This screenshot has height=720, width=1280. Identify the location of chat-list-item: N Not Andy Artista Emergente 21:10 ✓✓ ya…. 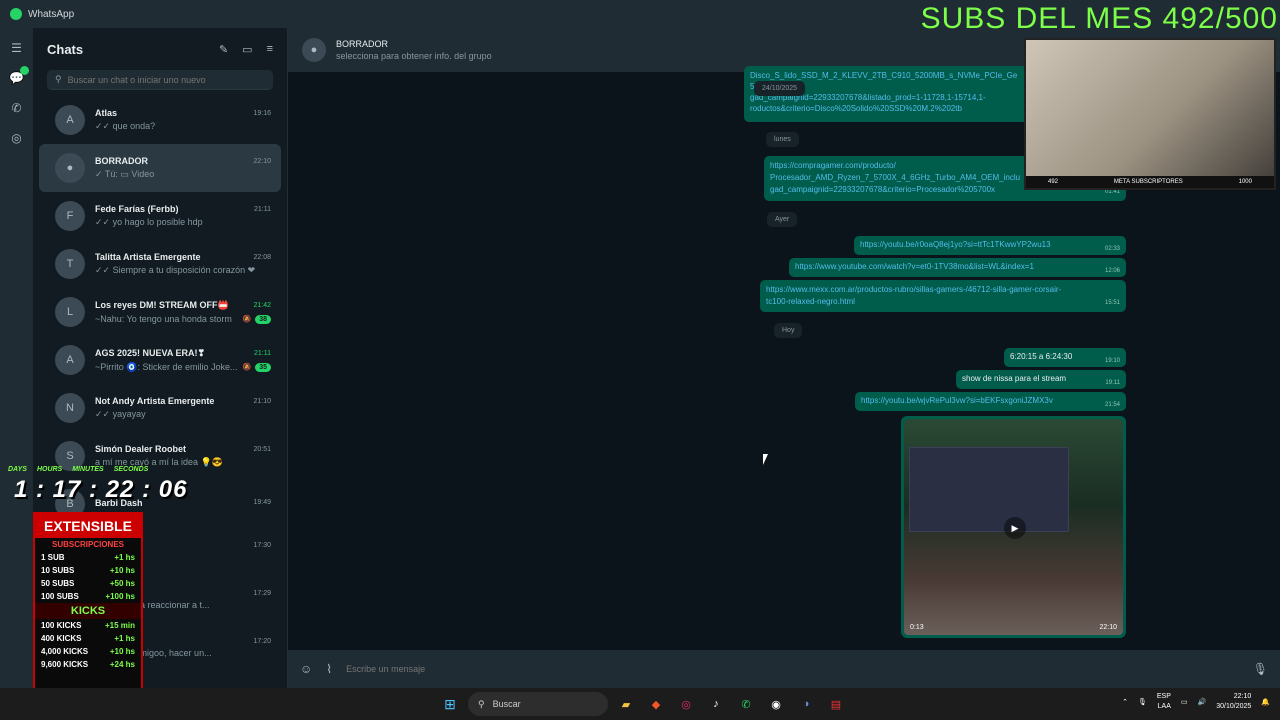
(160, 408).